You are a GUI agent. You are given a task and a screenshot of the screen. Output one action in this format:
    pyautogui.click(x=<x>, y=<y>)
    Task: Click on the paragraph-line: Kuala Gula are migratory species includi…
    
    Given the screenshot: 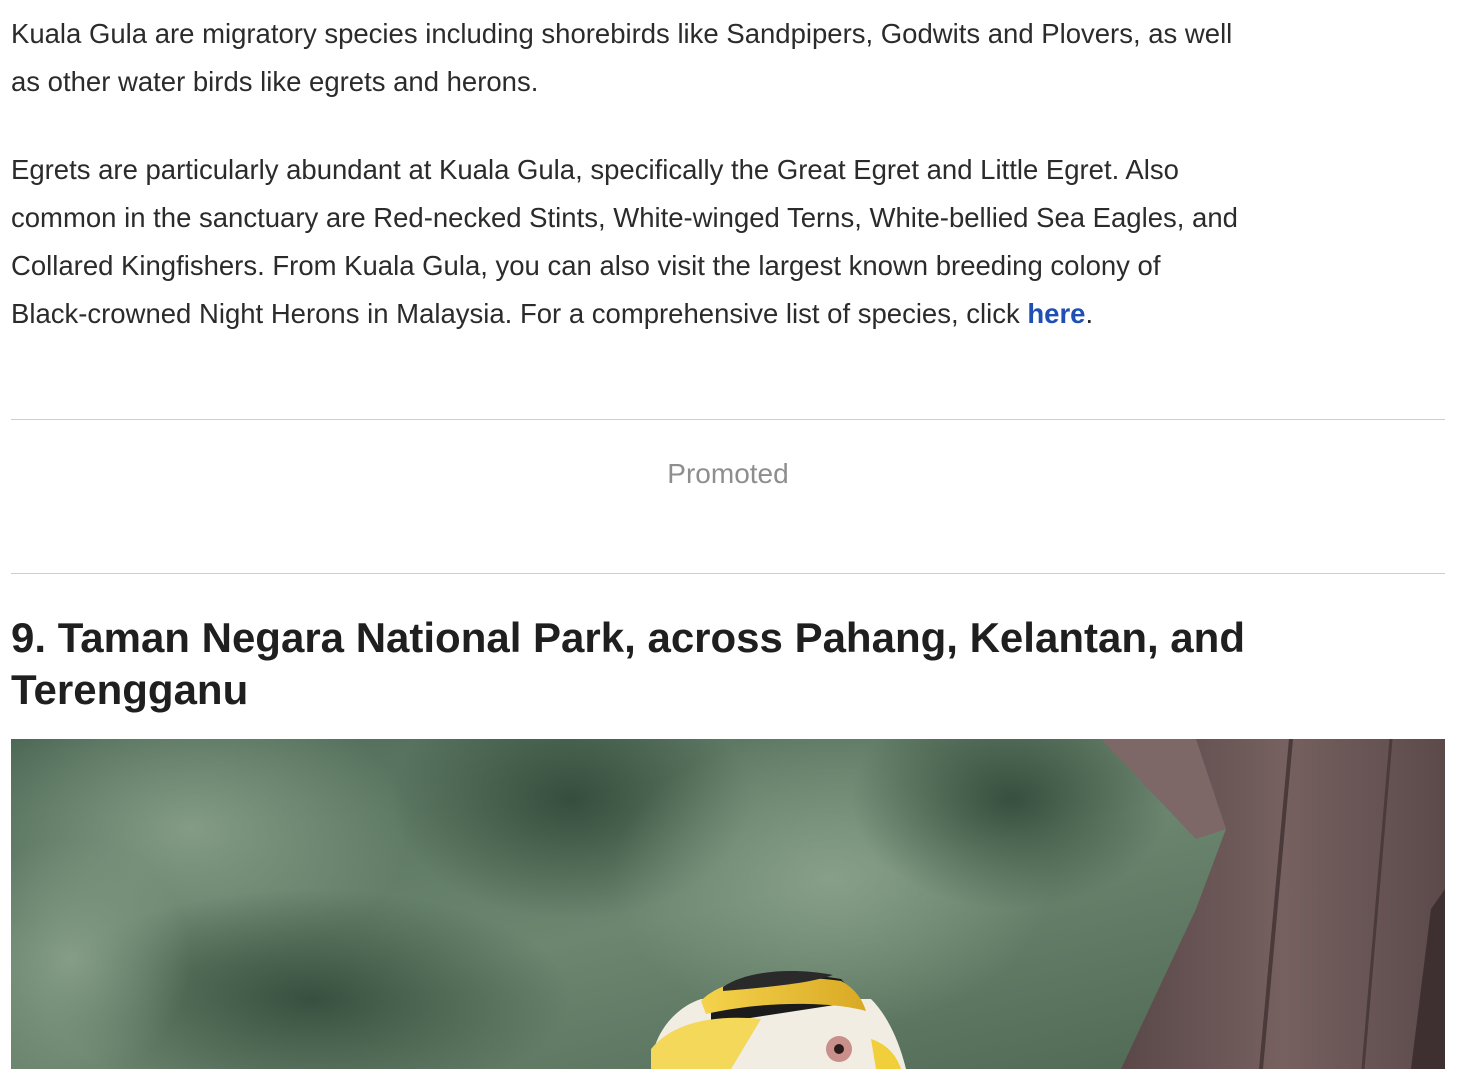 What is the action you would take?
    pyautogui.click(x=622, y=33)
    